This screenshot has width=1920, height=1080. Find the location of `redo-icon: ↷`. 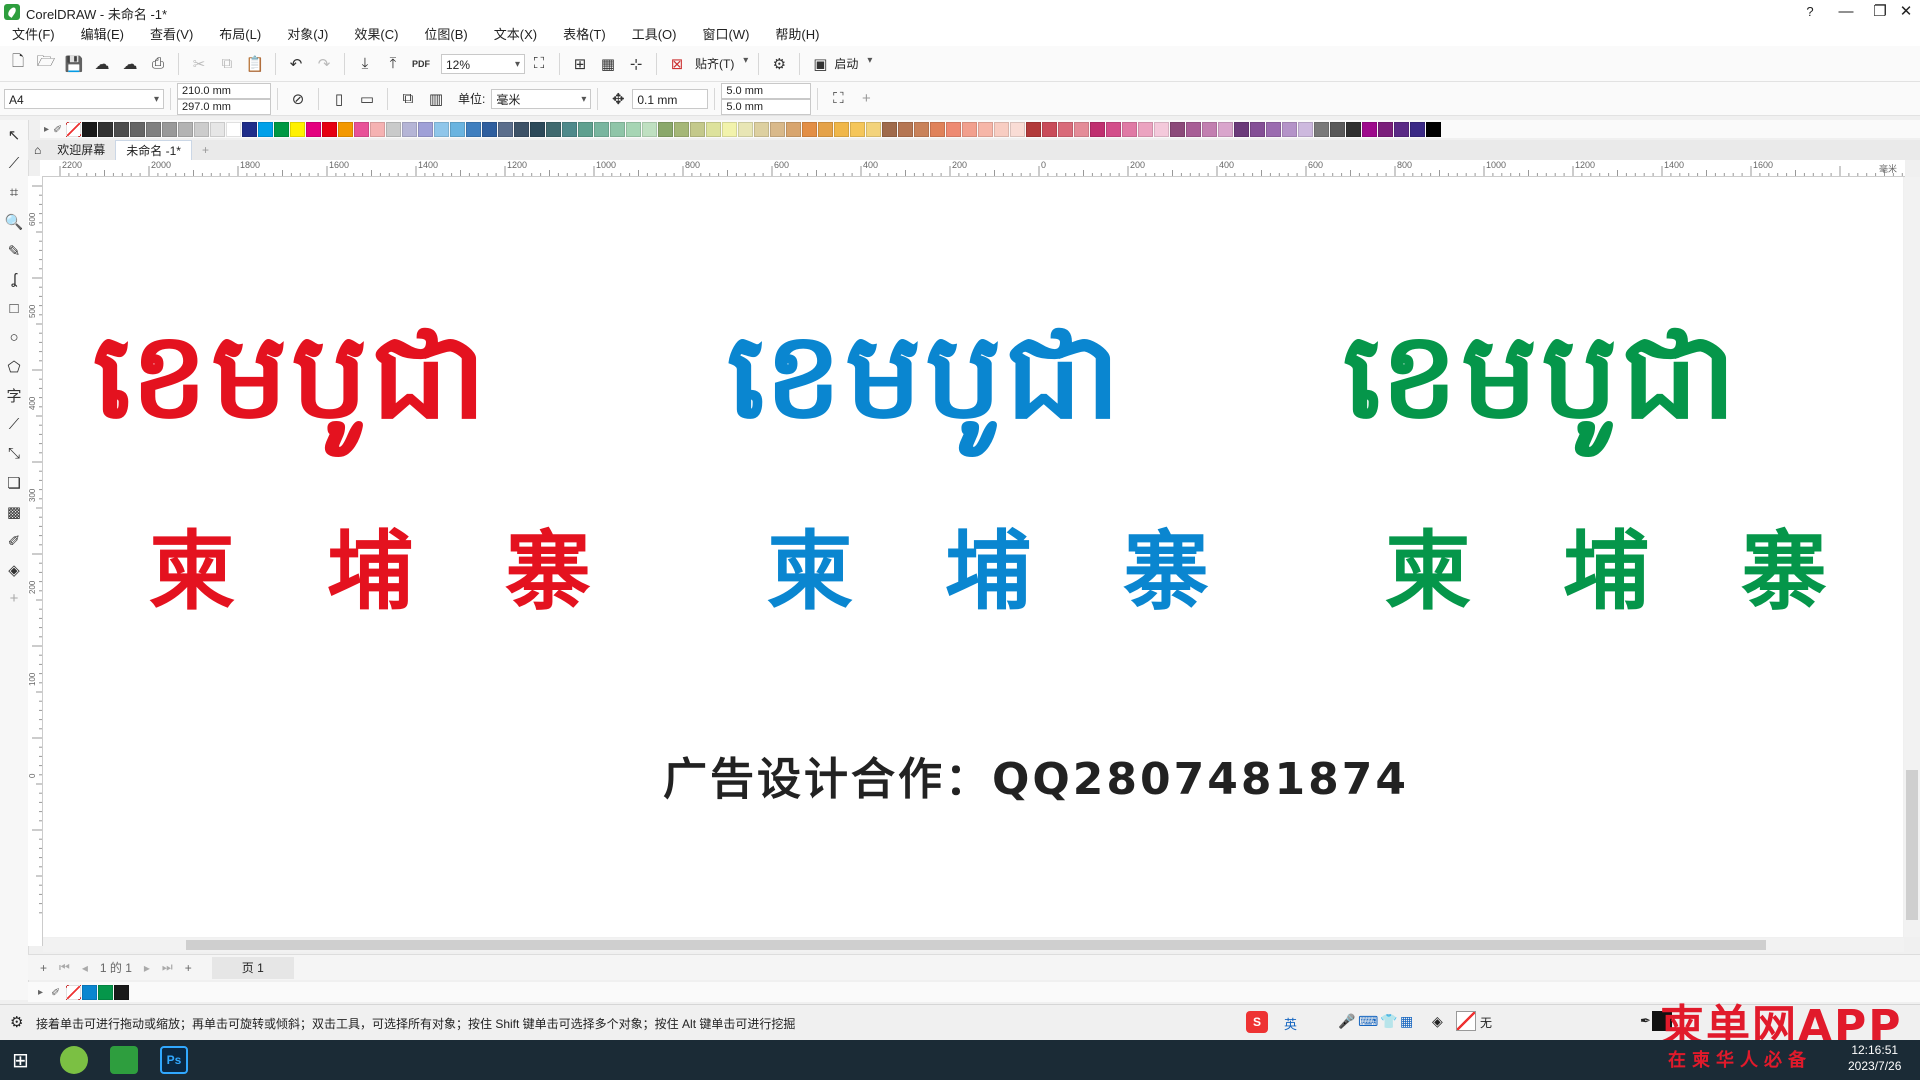

redo-icon: ↷ is located at coordinates (324, 64).